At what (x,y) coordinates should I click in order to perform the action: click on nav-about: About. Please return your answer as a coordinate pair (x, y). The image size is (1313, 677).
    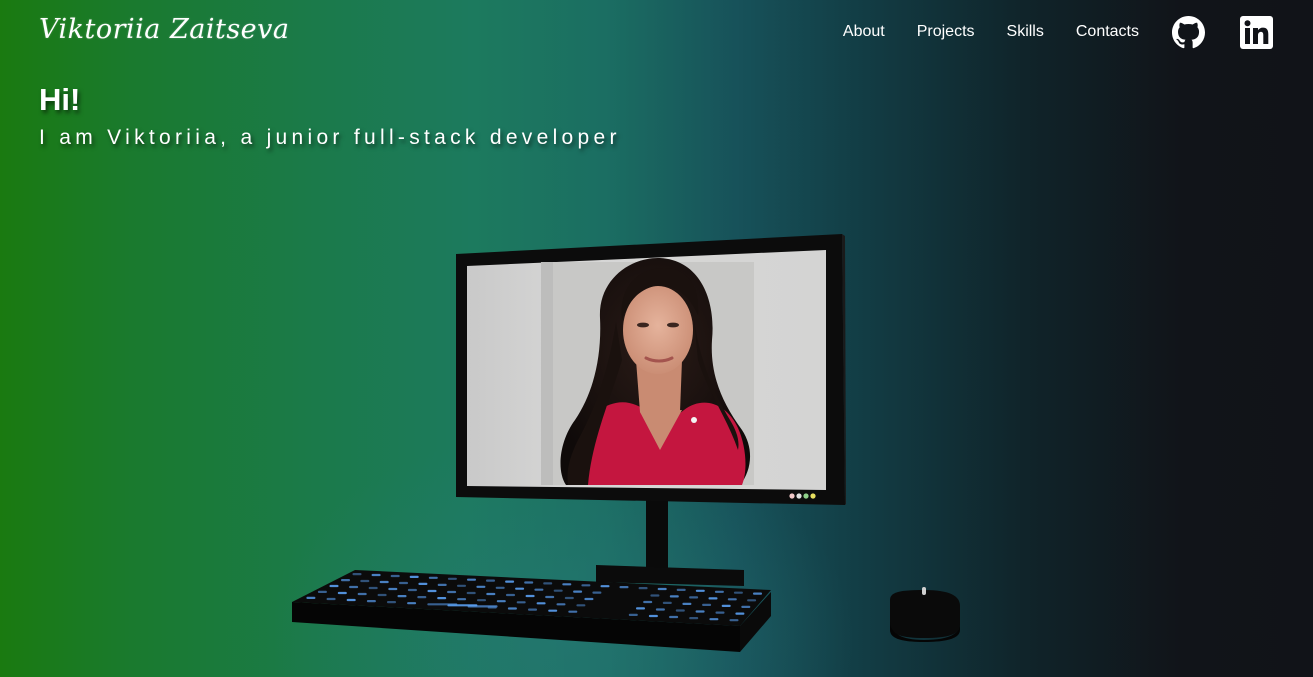
    Looking at the image, I should click on (864, 32).